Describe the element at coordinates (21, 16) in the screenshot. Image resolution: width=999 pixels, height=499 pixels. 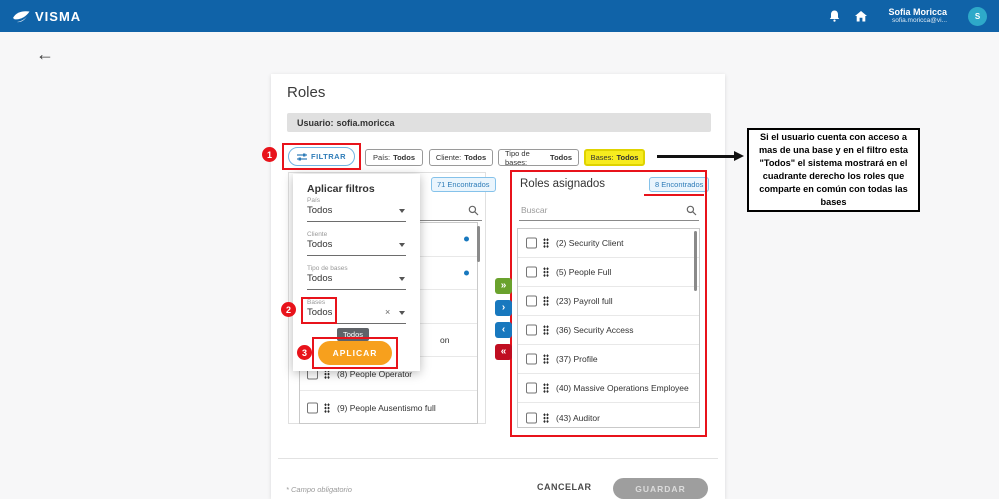
I see `visma-swoosh-icon` at that location.